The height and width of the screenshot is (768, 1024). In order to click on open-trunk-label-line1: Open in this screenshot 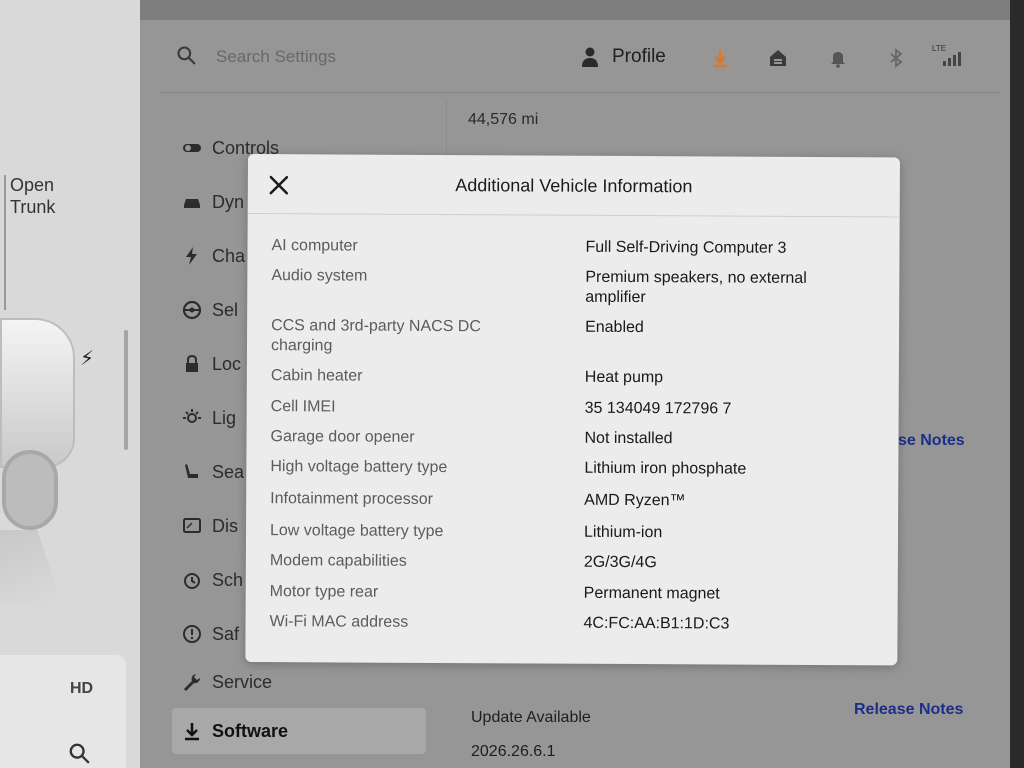, I will do `click(32, 185)`.